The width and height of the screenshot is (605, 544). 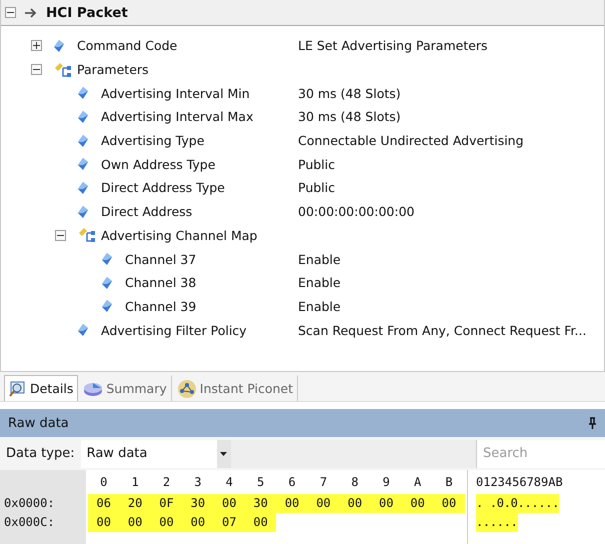 What do you see at coordinates (292, 482) in the screenshot?
I see `column-header: 6` at bounding box center [292, 482].